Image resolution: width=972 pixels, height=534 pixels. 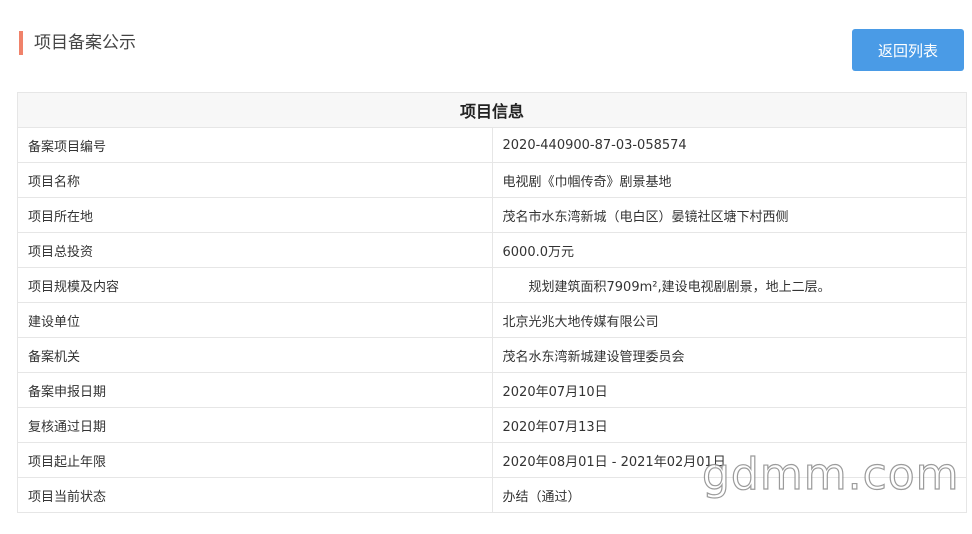 I want to click on table-row: 项目规模及内容 规划建筑面积7909m²,建设电视剧剧景，地上二层。, so click(x=492, y=285).